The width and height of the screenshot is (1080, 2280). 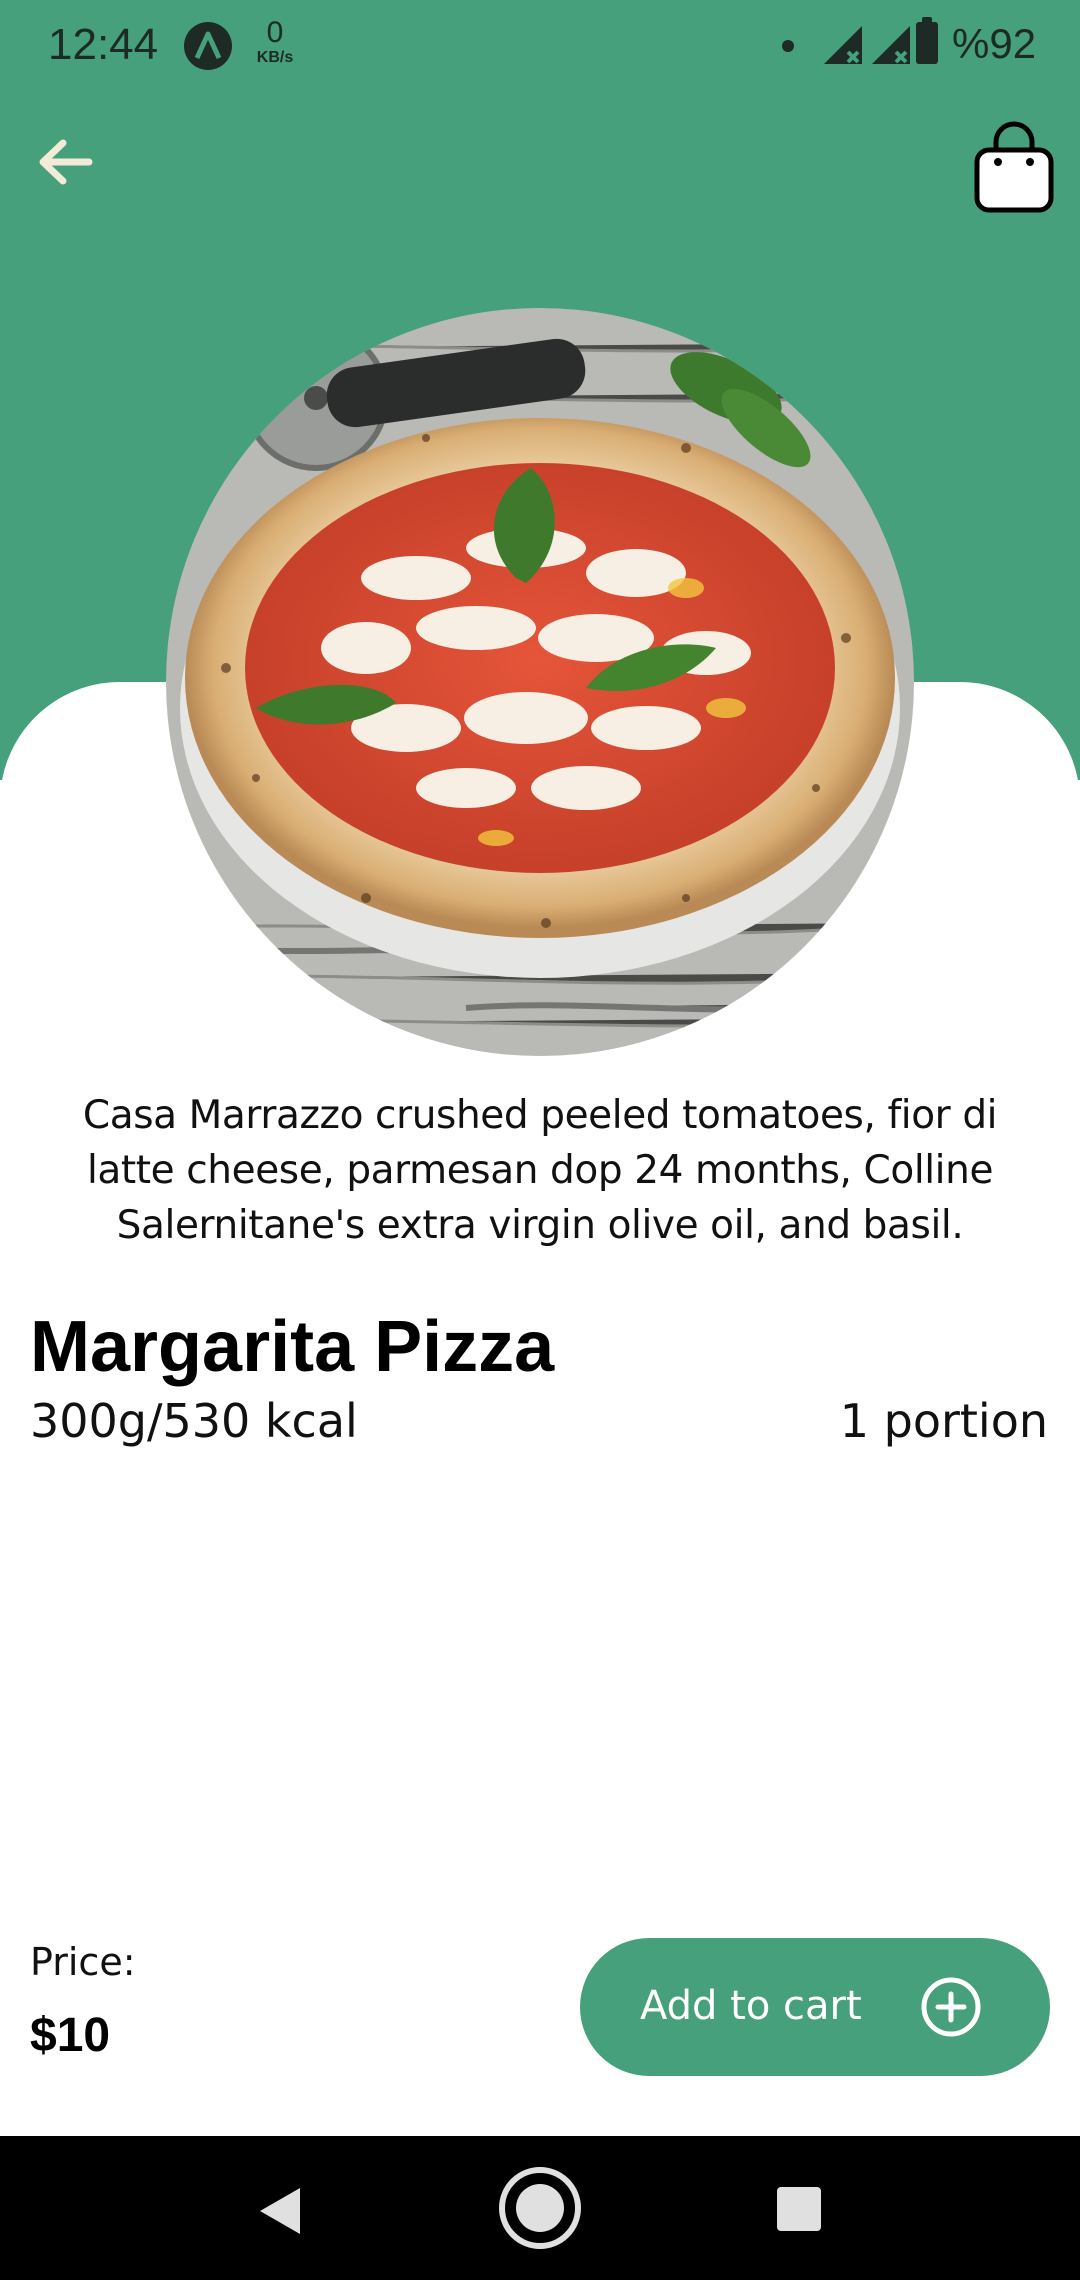 I want to click on nav-home-icon, so click(x=540, y=2208).